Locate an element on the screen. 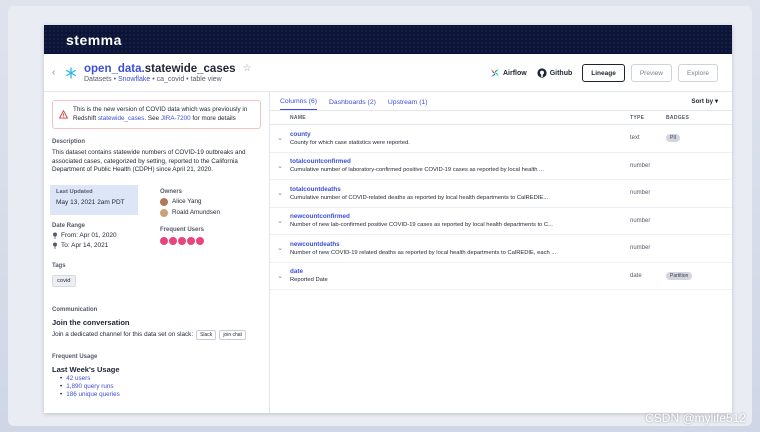  owners-label: Owners is located at coordinates (171, 191).